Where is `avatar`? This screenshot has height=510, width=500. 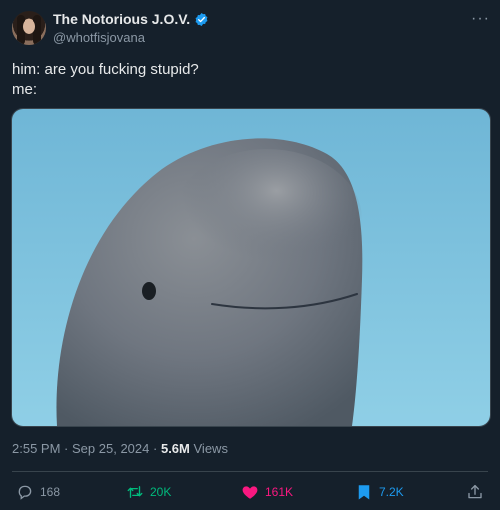 avatar is located at coordinates (29, 28).